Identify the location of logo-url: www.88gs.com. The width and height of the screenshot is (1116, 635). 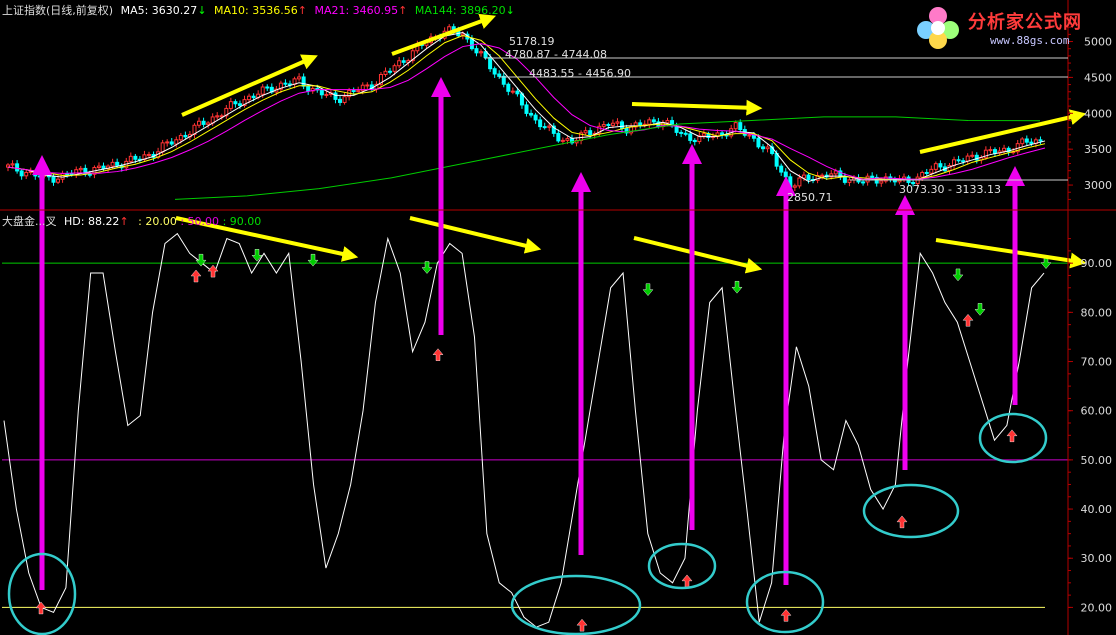
(1030, 40).